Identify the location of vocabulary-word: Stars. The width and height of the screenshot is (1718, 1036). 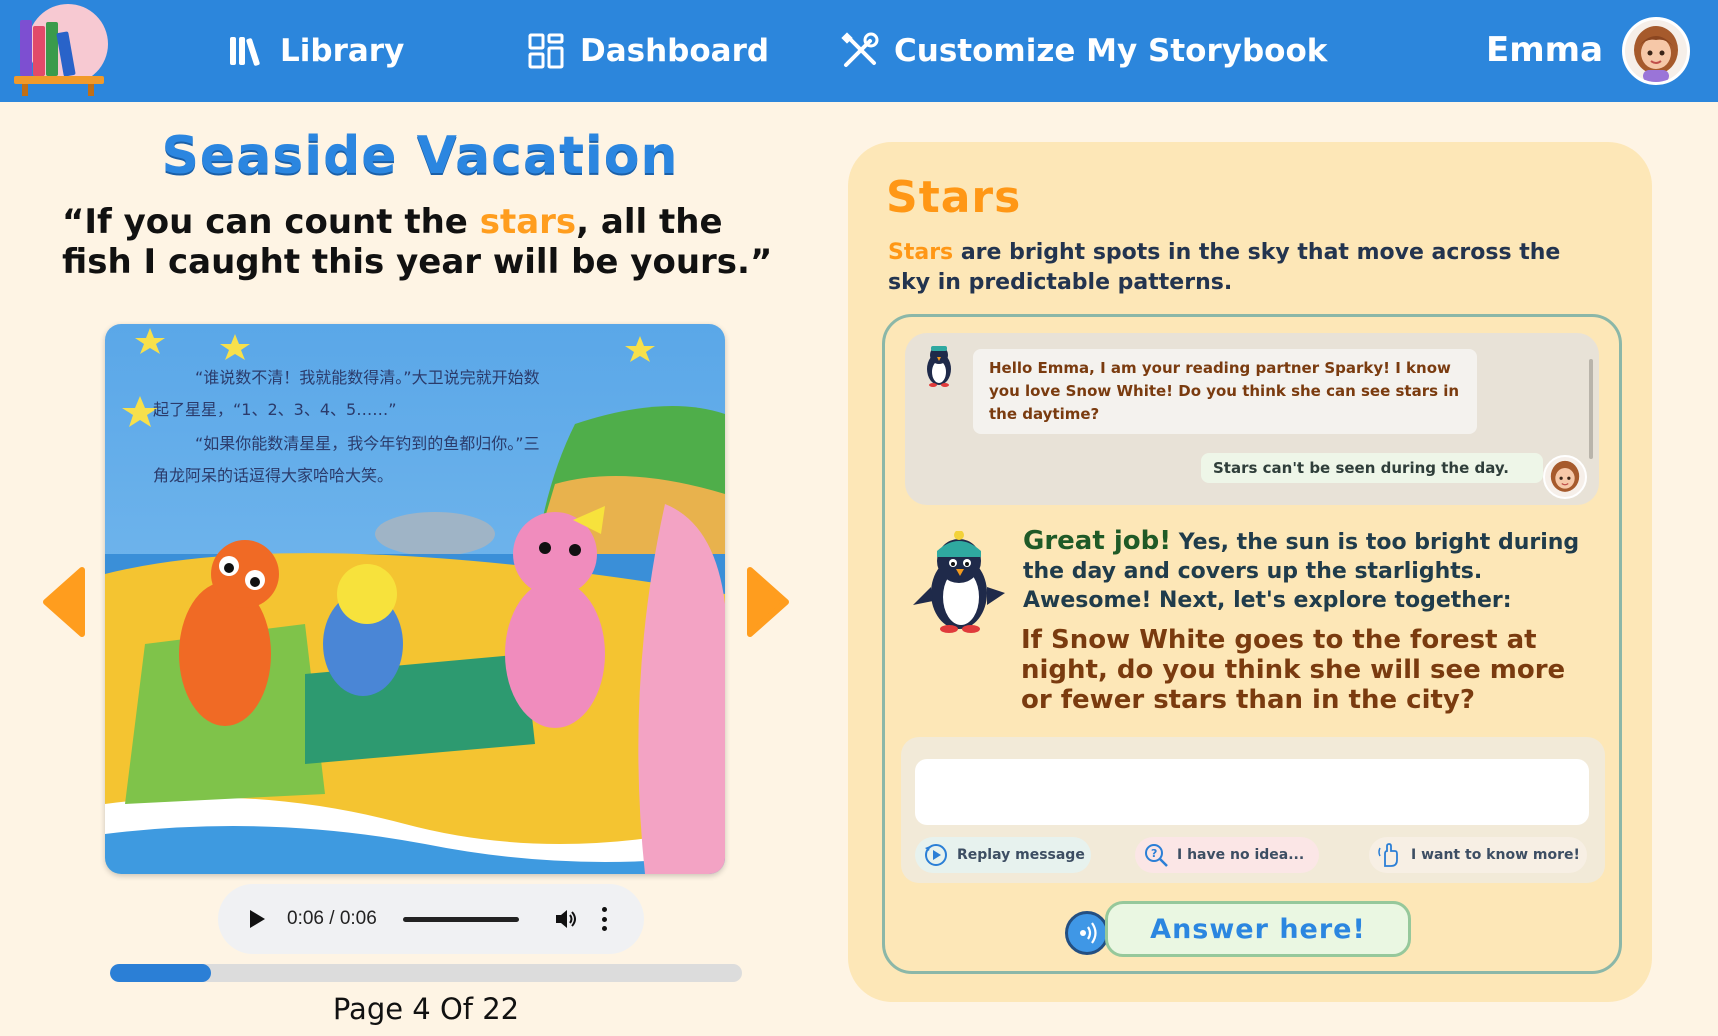
(954, 197).